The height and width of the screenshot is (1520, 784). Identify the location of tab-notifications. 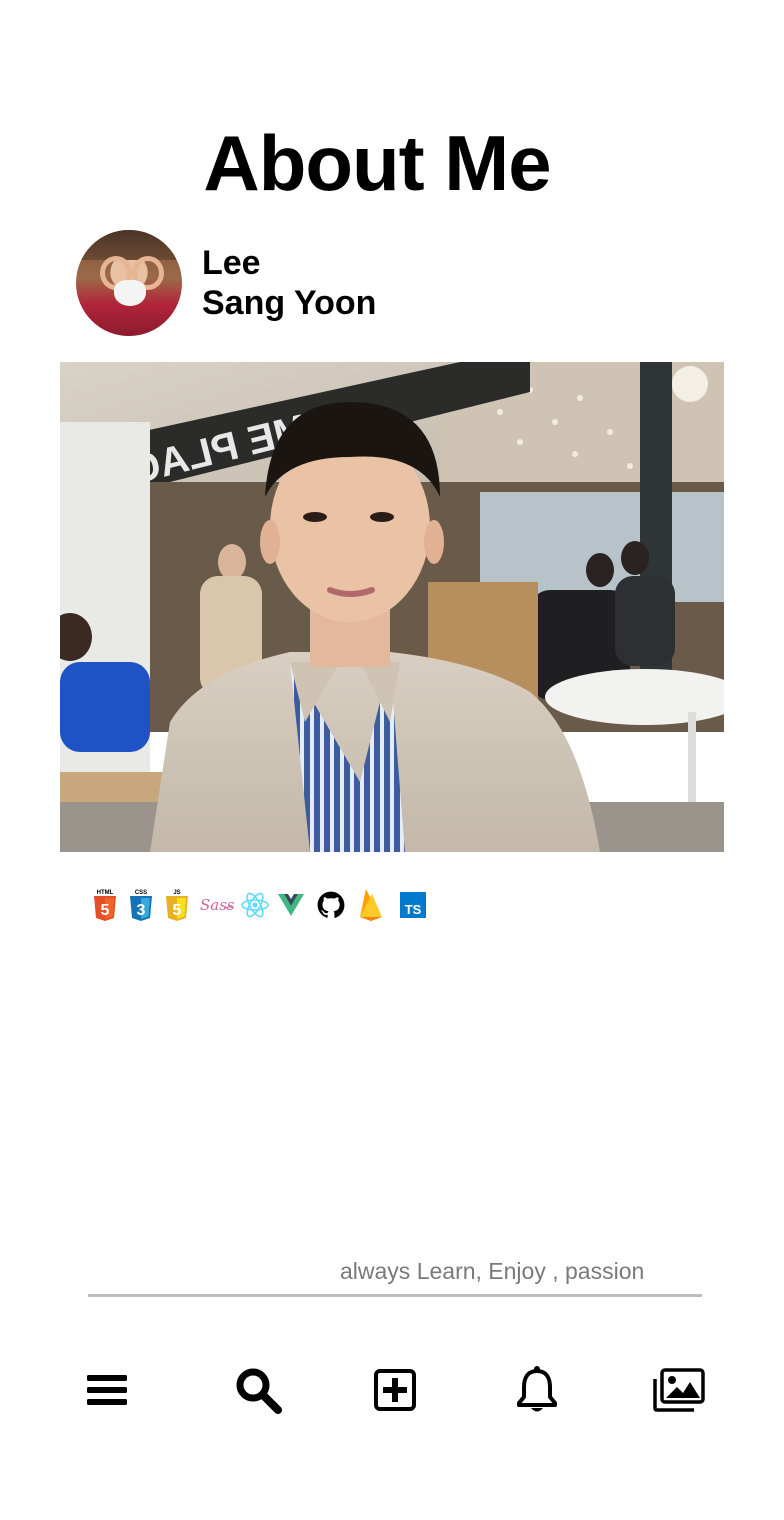
(537, 1390).